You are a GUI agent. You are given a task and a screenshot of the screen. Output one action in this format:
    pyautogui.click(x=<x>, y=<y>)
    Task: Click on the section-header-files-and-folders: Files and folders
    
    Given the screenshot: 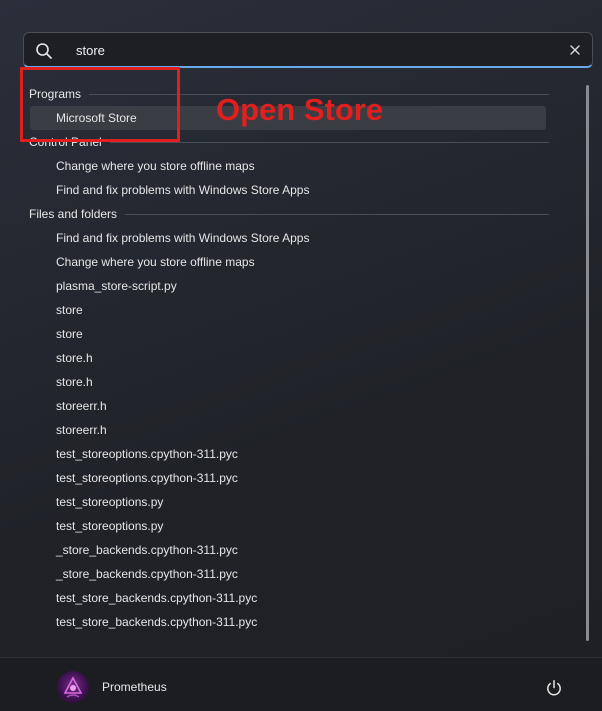 What is the action you would take?
    pyautogui.click(x=280, y=214)
    